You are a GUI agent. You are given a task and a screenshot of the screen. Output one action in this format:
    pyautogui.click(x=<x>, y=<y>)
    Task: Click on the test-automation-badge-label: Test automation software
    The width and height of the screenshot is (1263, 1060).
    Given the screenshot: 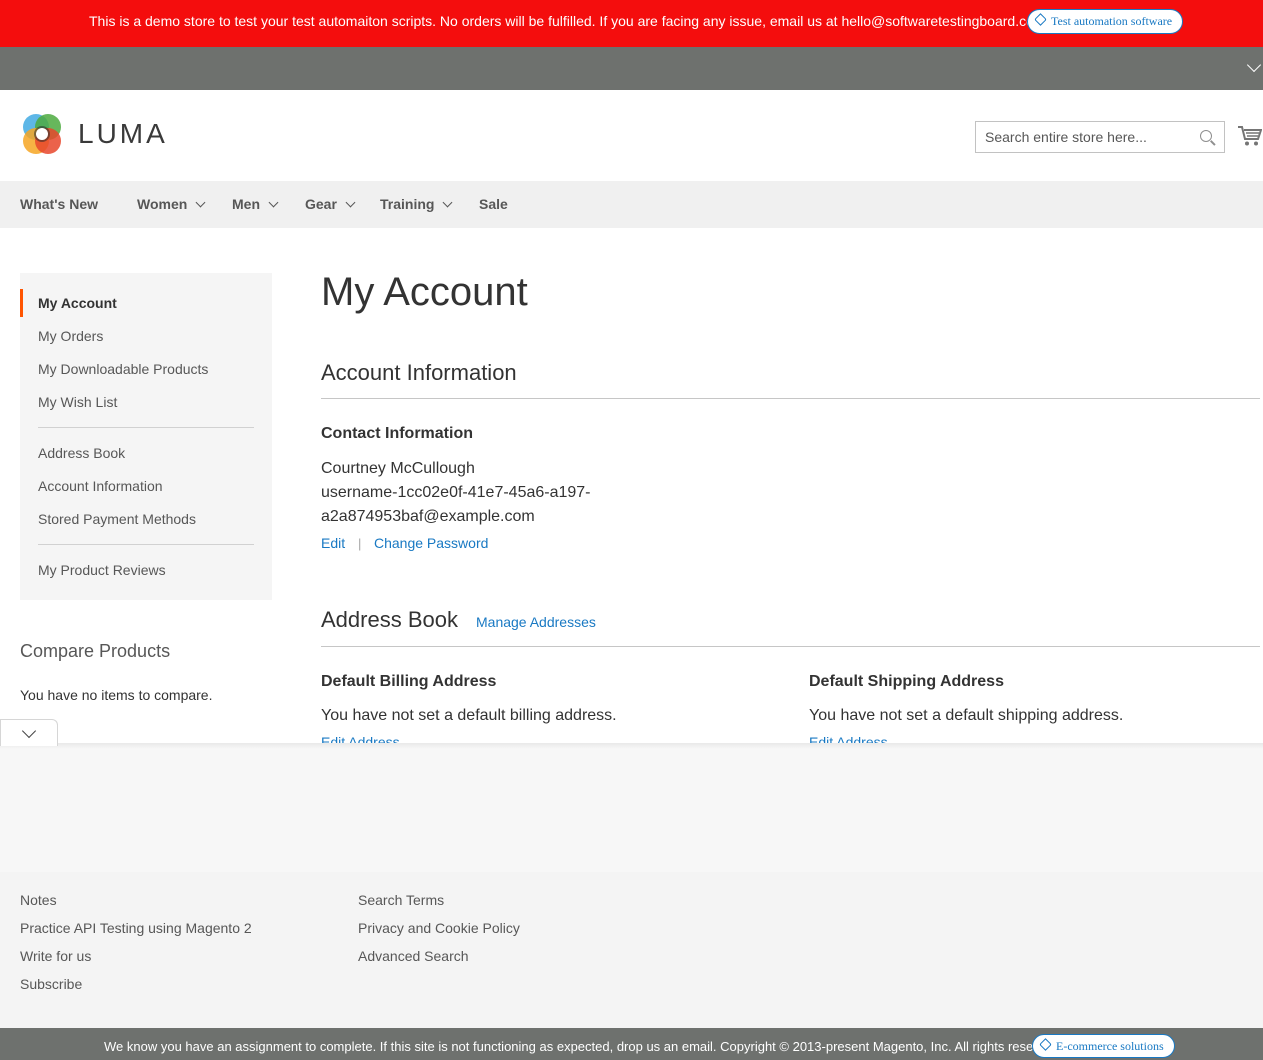 What is the action you would take?
    pyautogui.click(x=1112, y=21)
    